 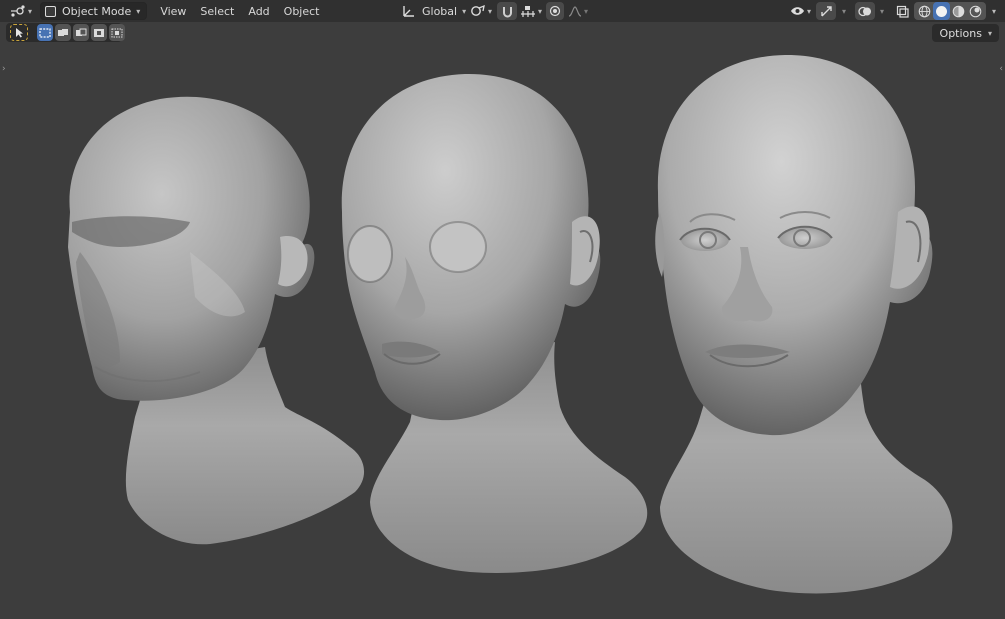 I want to click on object-data-icon, so click(x=17, y=11).